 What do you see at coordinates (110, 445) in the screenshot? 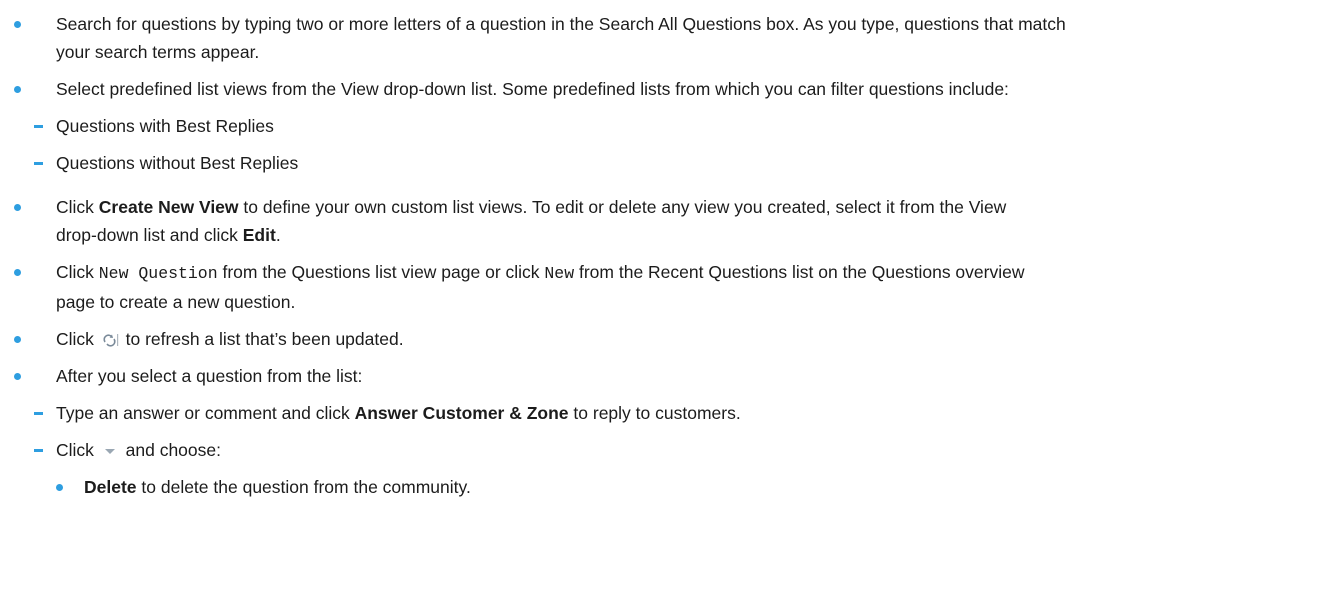
I see `chevron-down-icon` at bounding box center [110, 445].